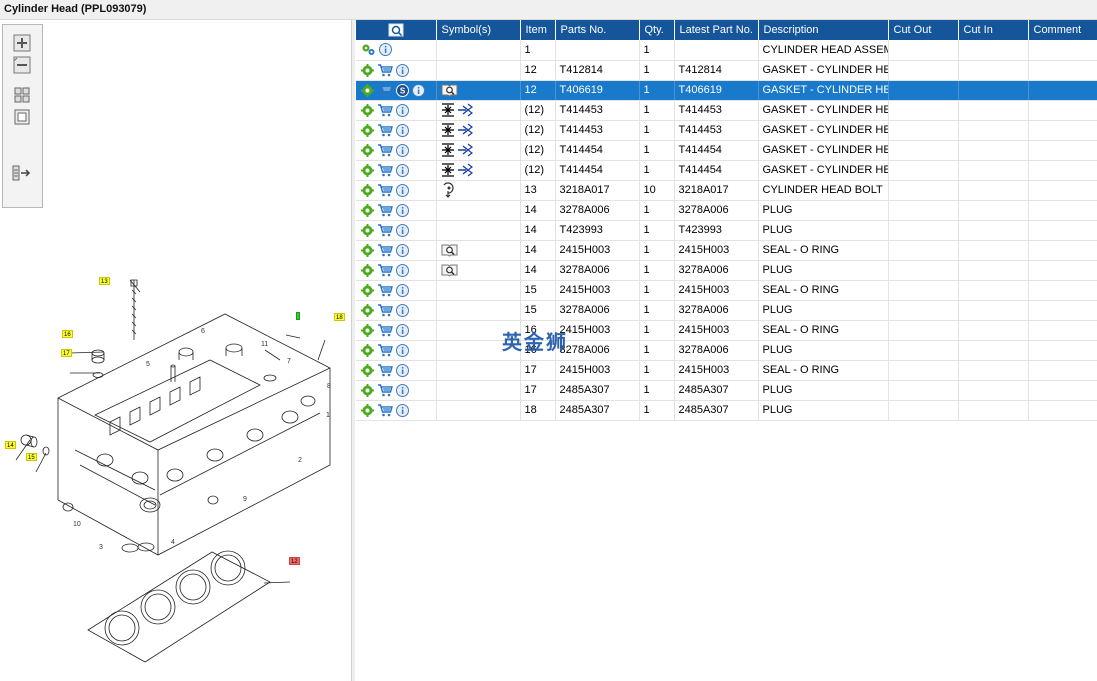  What do you see at coordinates (726, 230) in the screenshot?
I see `table-row: 14 T423993 1 T423993 PLUG` at bounding box center [726, 230].